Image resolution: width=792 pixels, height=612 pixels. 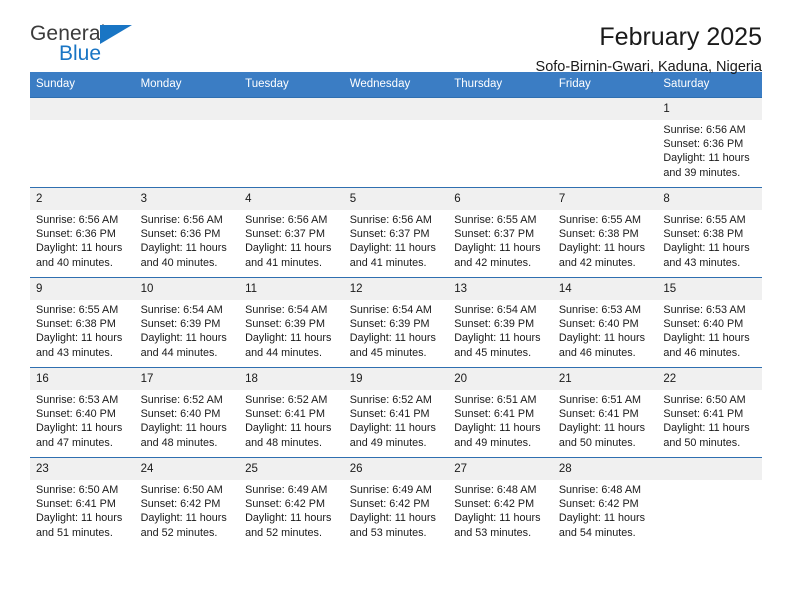 What do you see at coordinates (605, 469) in the screenshot?
I see `day-number: 28` at bounding box center [605, 469].